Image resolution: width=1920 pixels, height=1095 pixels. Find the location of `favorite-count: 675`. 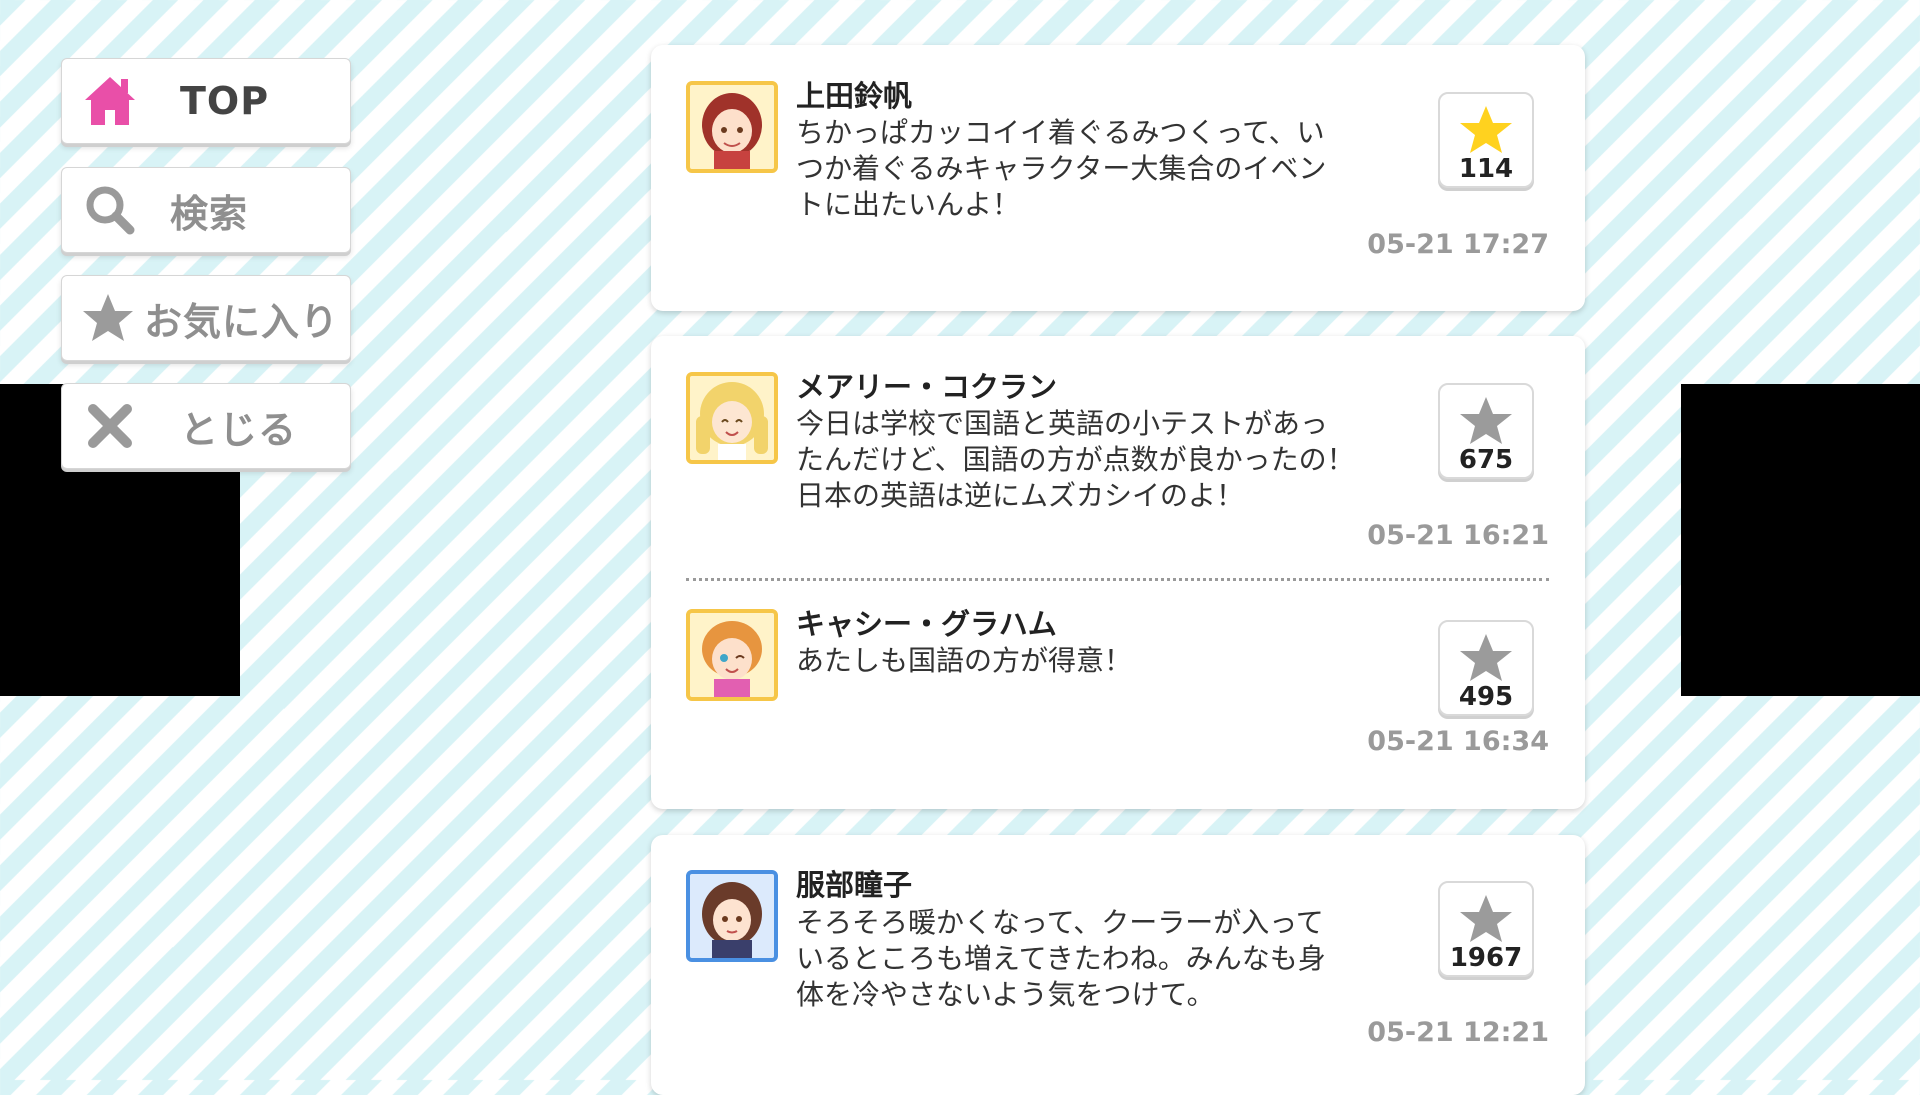

favorite-count: 675 is located at coordinates (1486, 460).